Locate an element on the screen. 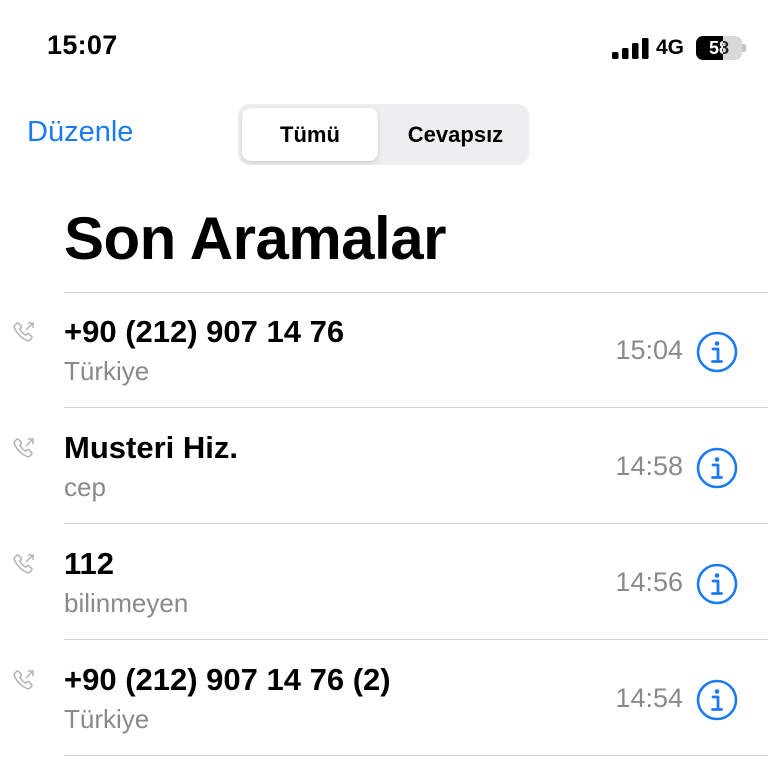  caller-detail: bilinmeyen is located at coordinates (126, 603).